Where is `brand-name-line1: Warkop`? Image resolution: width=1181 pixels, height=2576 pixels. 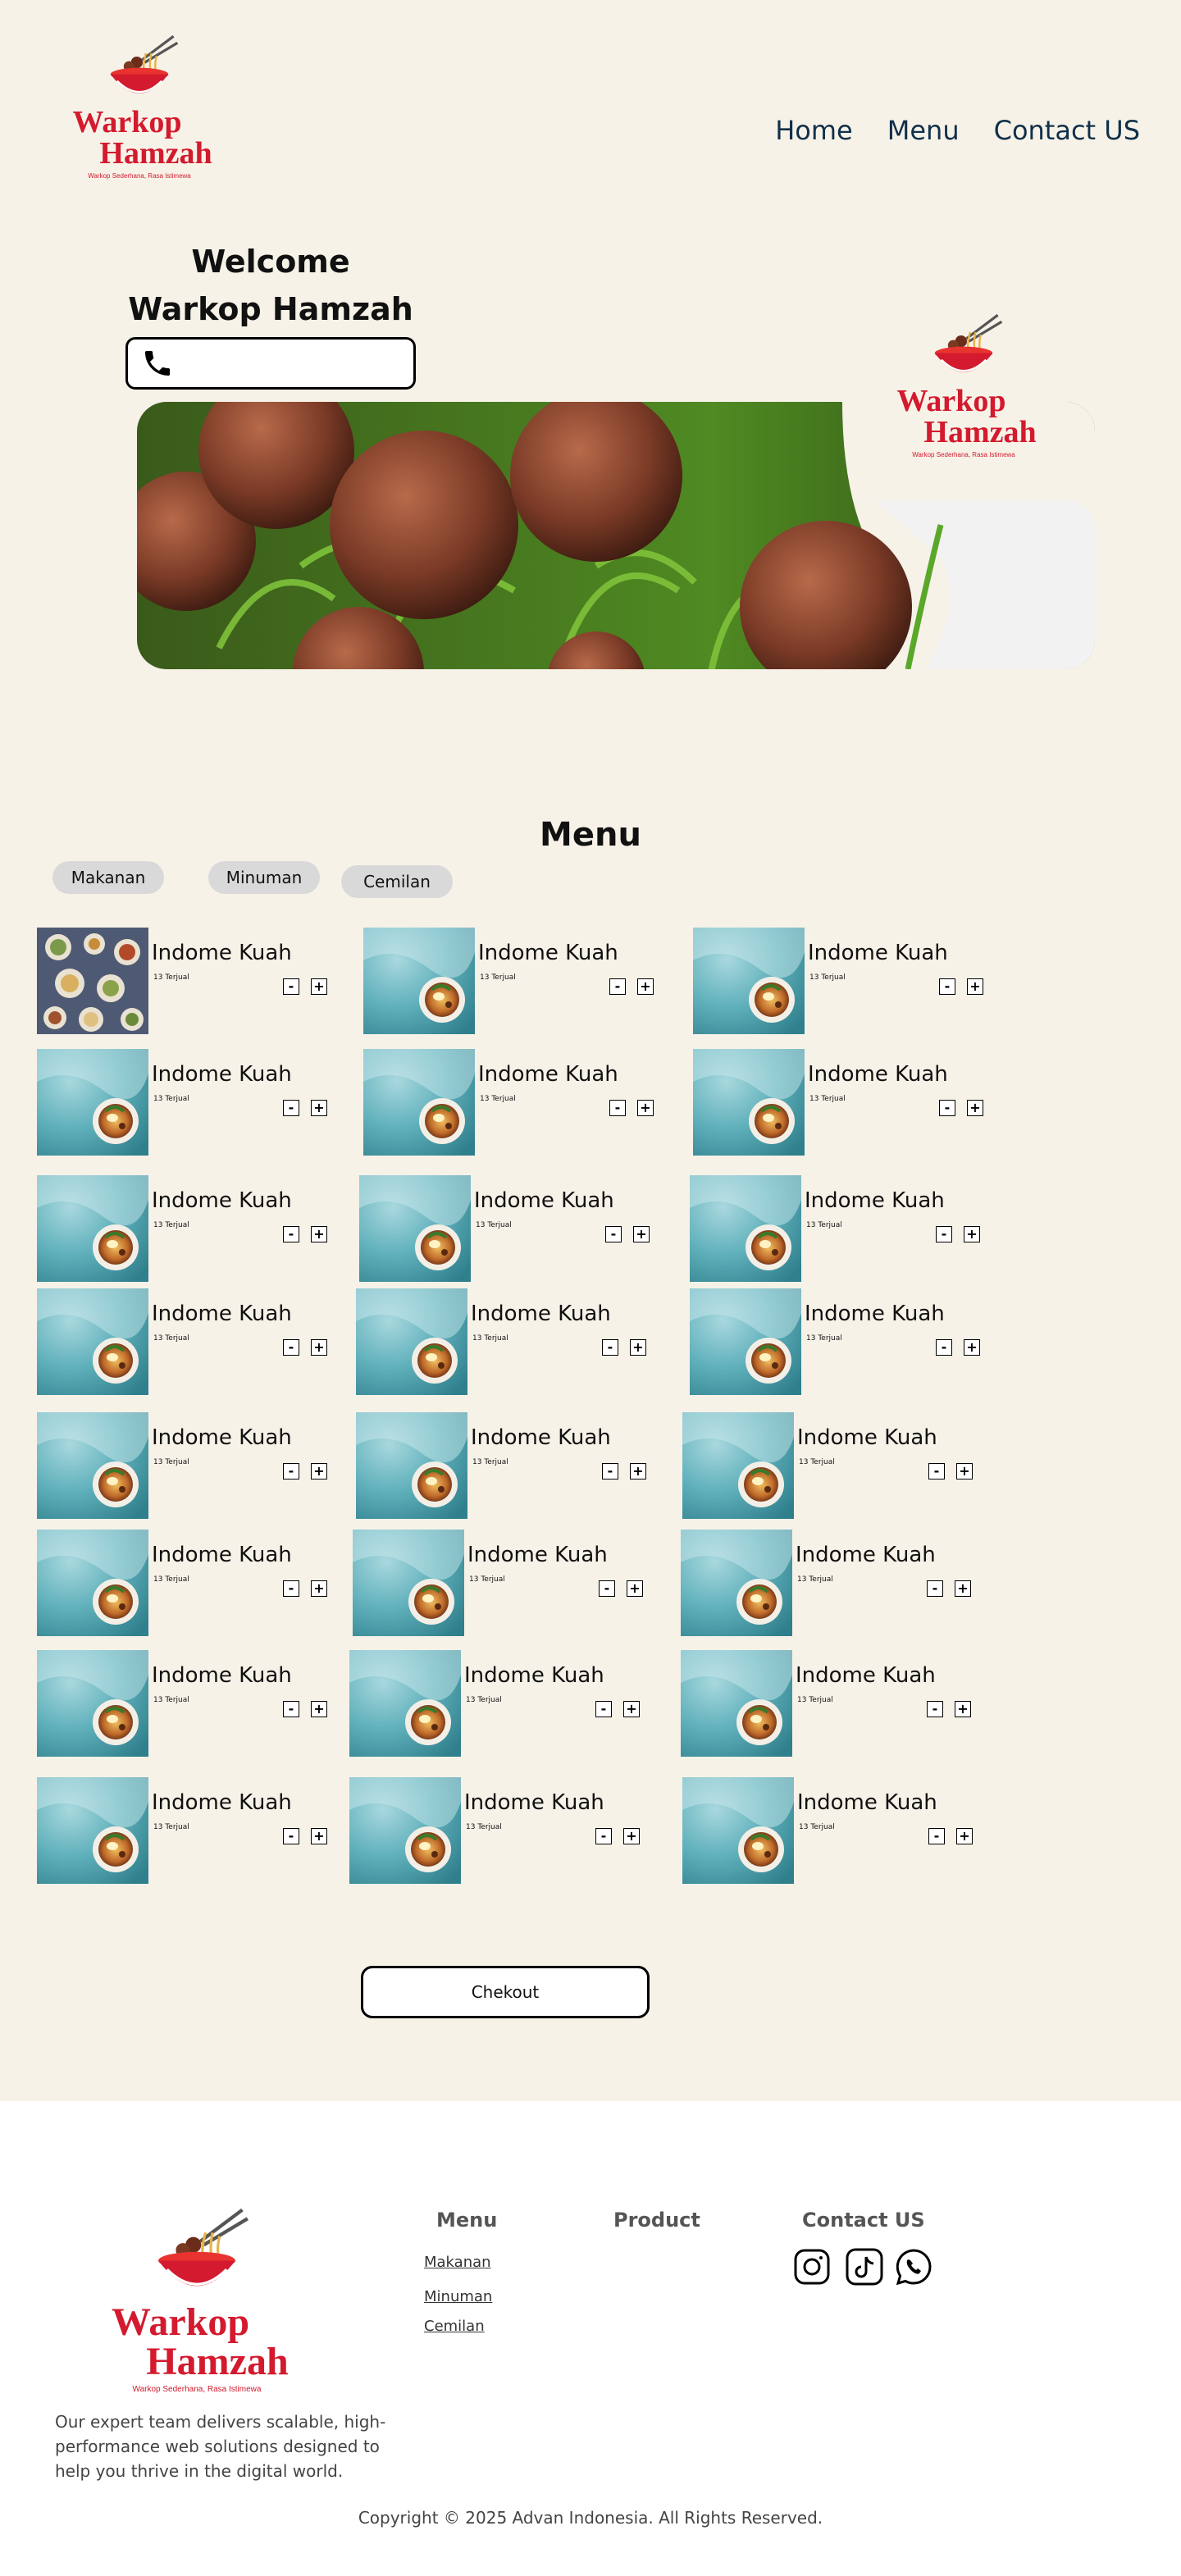 brand-name-line1: Warkop is located at coordinates (180, 2322).